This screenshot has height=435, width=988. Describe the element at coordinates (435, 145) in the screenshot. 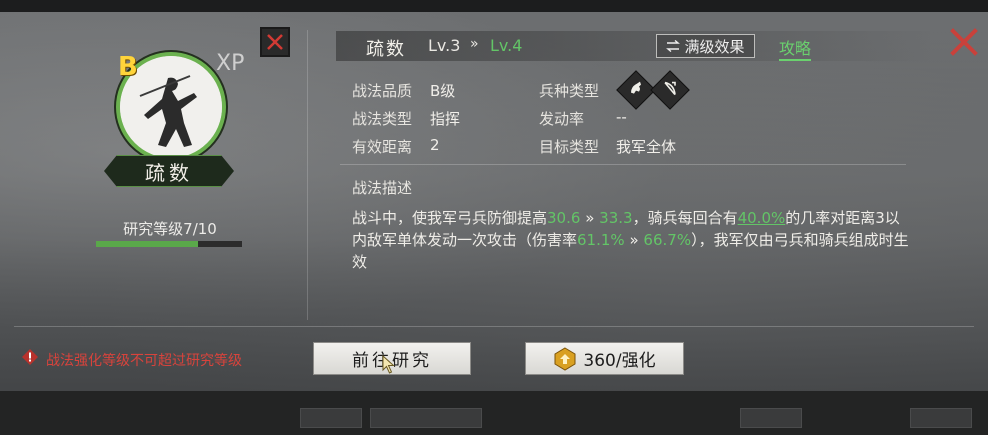

I see `range-value: 2` at that location.